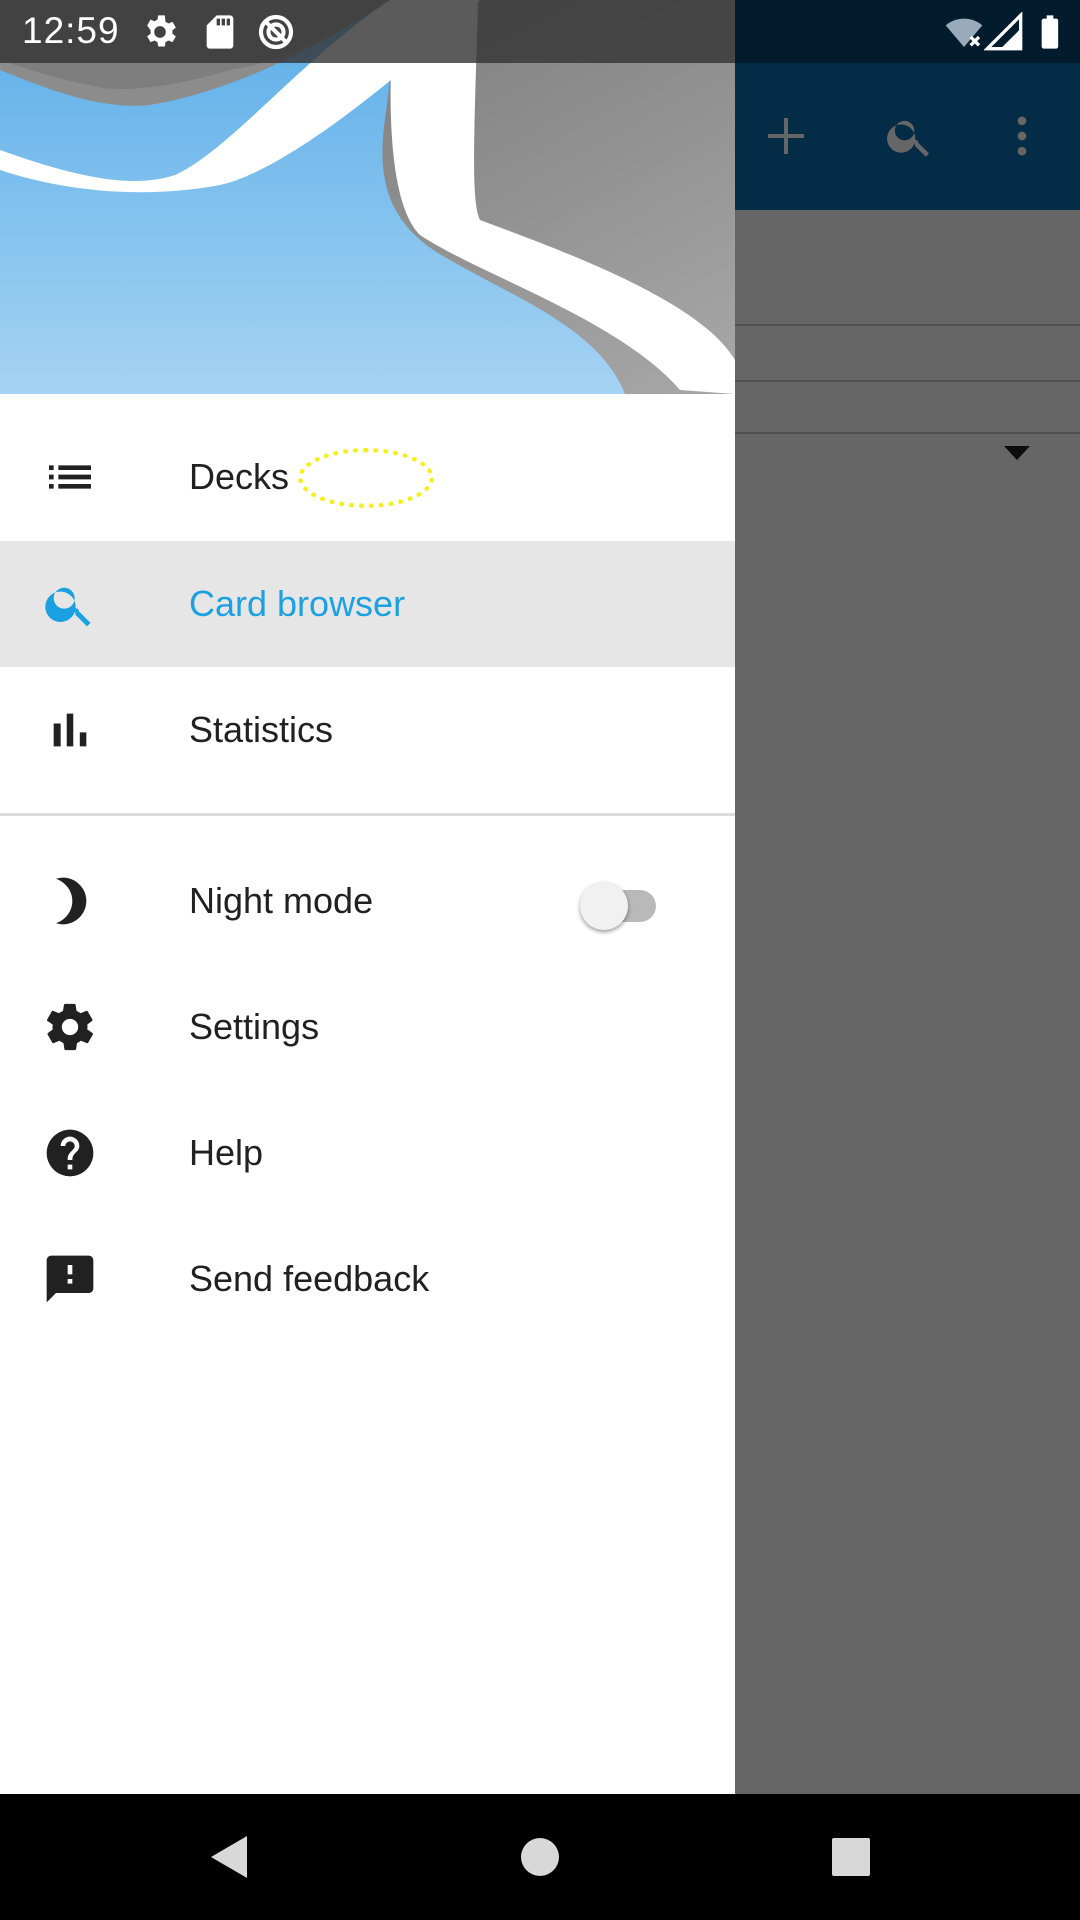 The height and width of the screenshot is (1920, 1080). I want to click on night-mode-toggle, so click(623, 903).